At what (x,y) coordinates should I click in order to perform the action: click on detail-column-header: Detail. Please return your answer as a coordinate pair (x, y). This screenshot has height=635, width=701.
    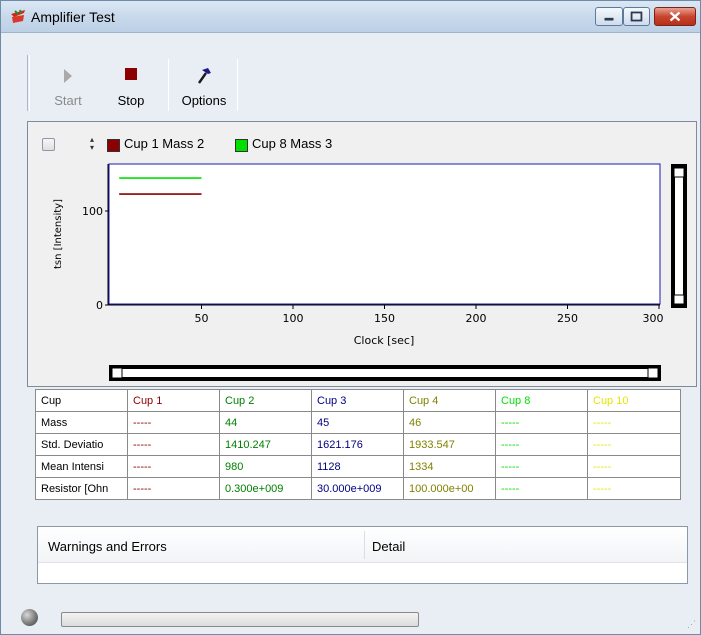
    Looking at the image, I should click on (388, 546).